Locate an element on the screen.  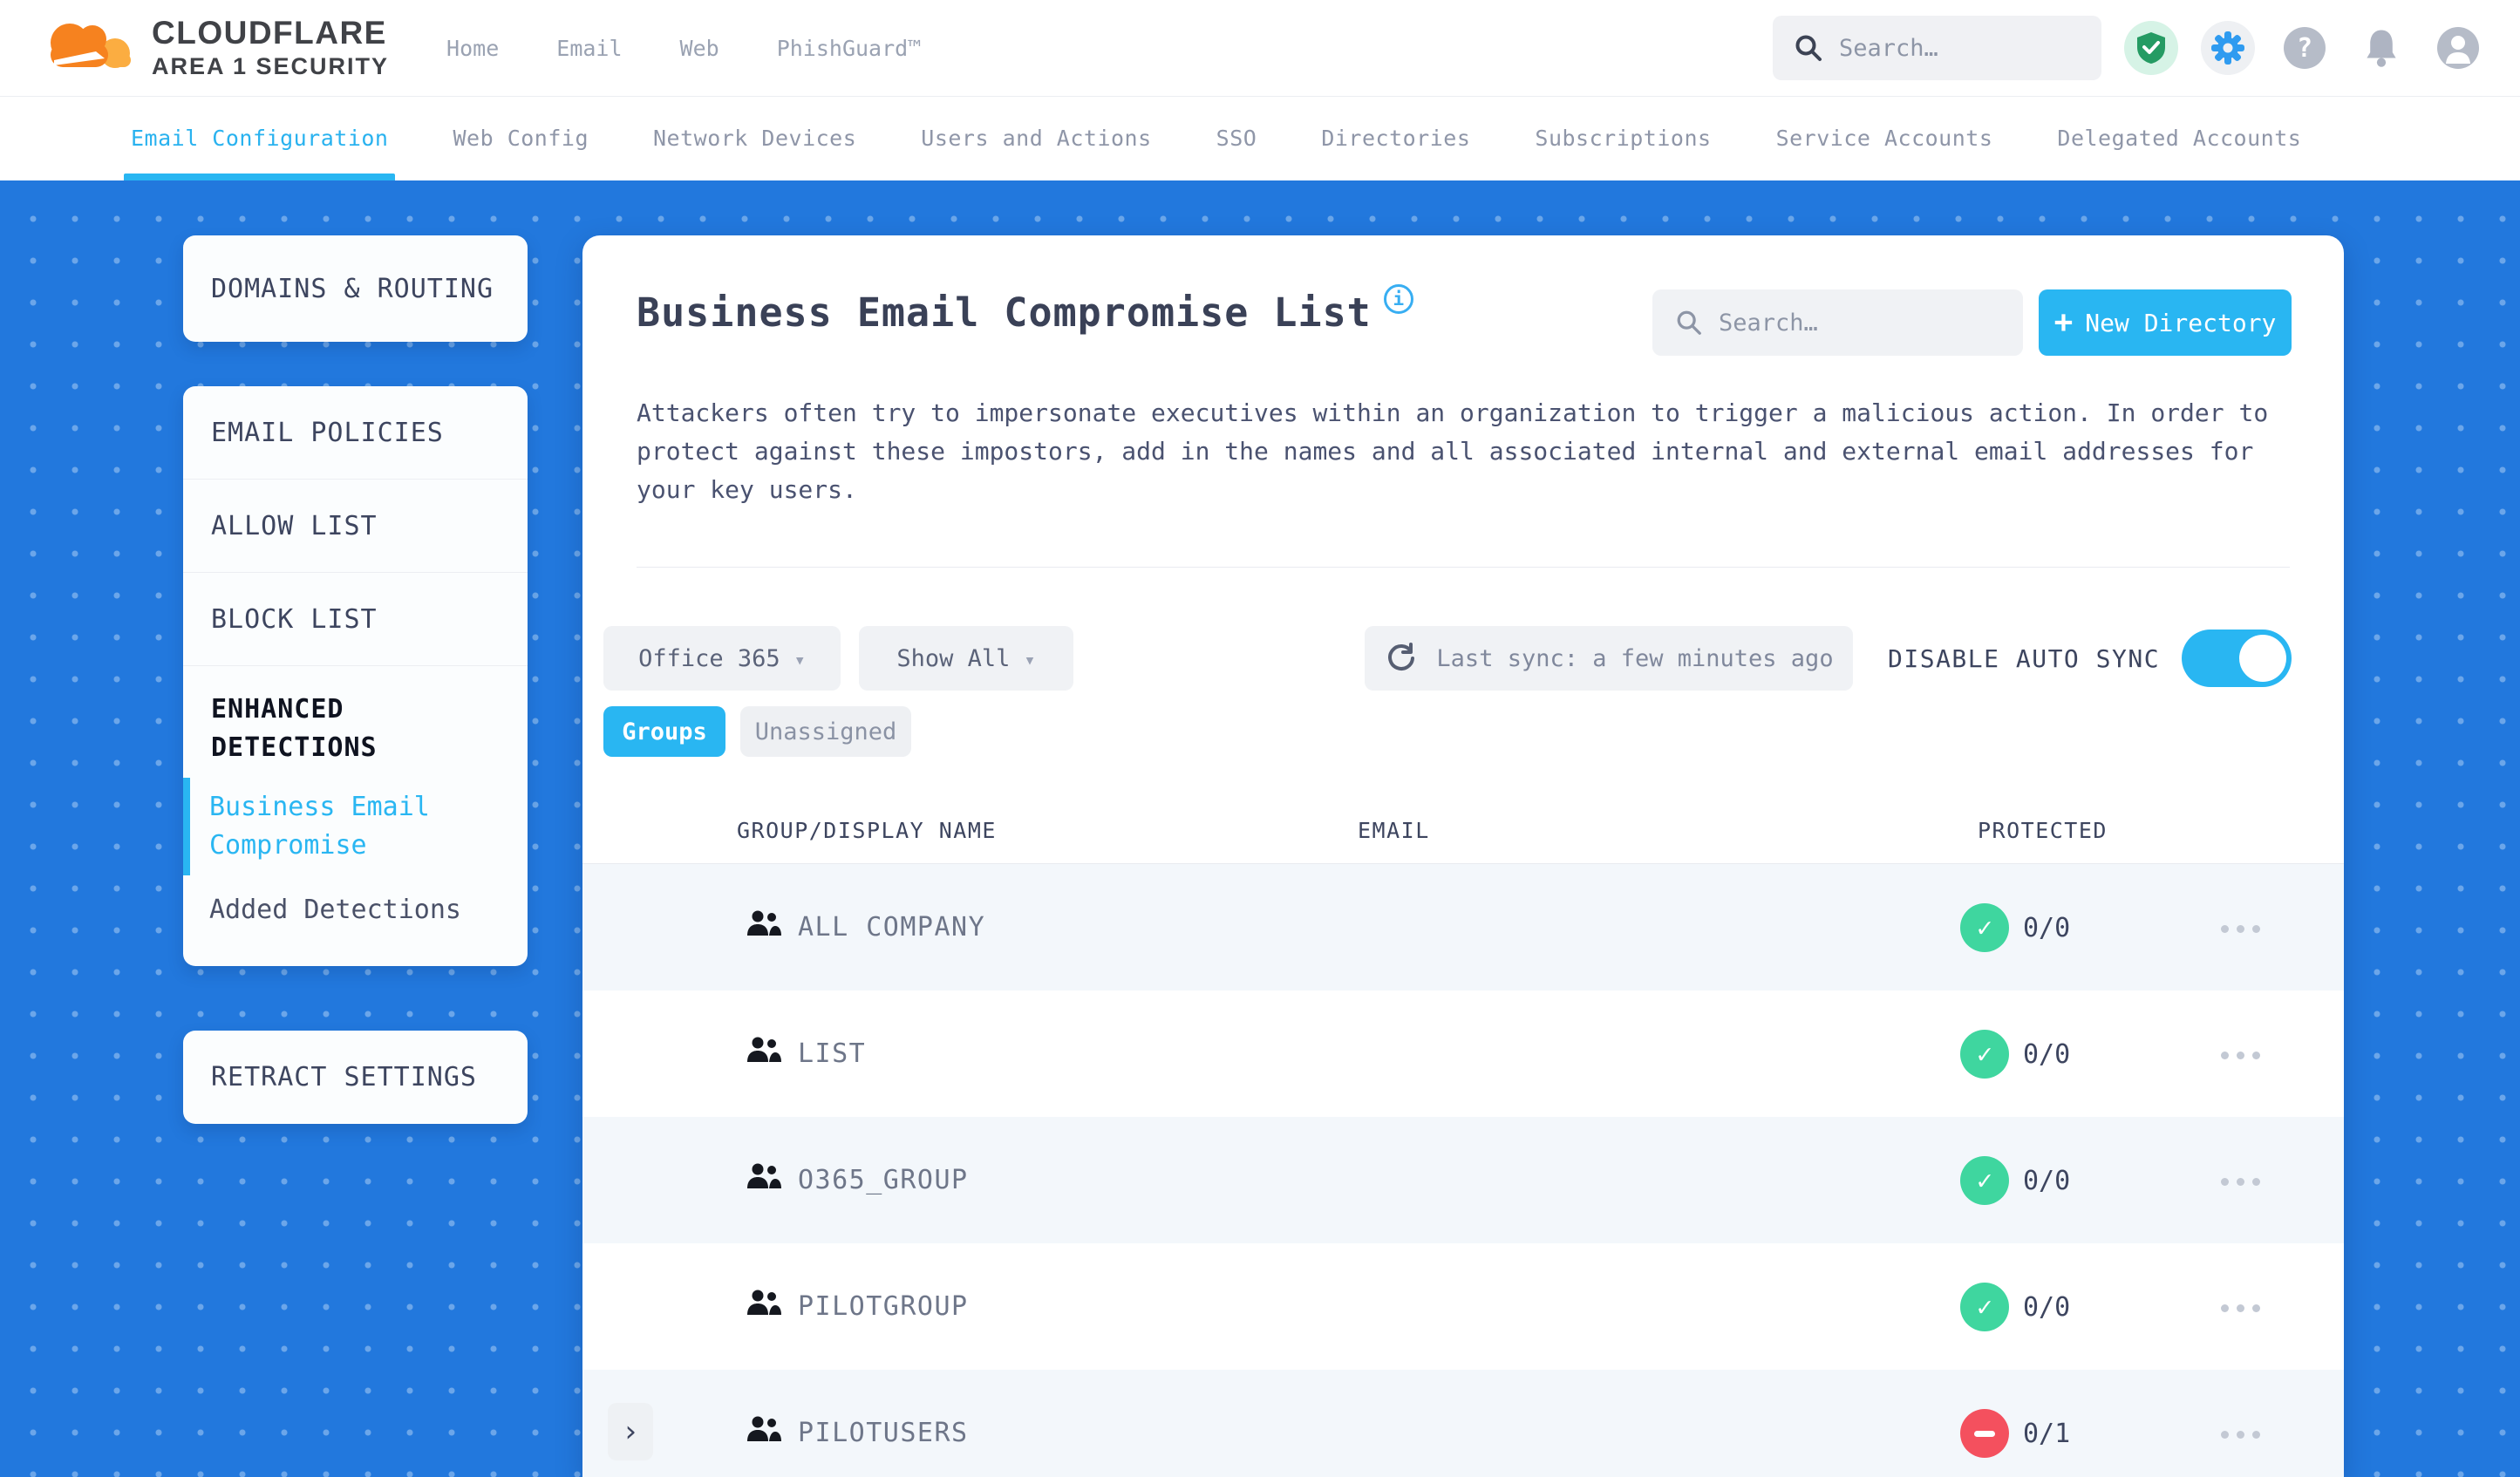
sidebar-item-allow-list: ALLOW LIST is located at coordinates (355, 526).